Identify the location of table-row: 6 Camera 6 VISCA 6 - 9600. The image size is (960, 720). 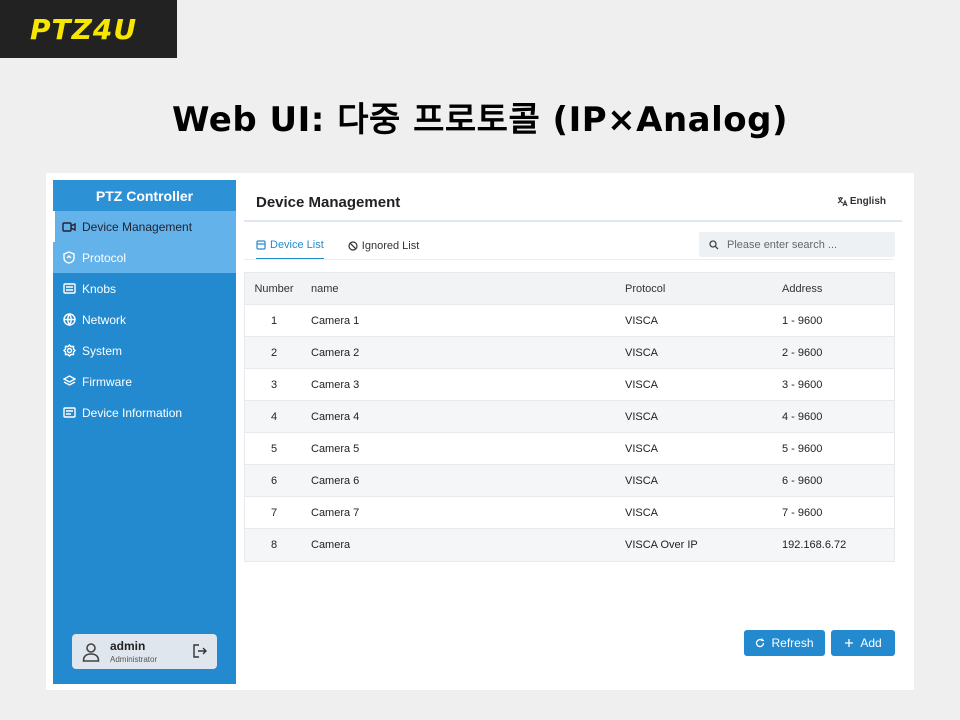
(569, 481).